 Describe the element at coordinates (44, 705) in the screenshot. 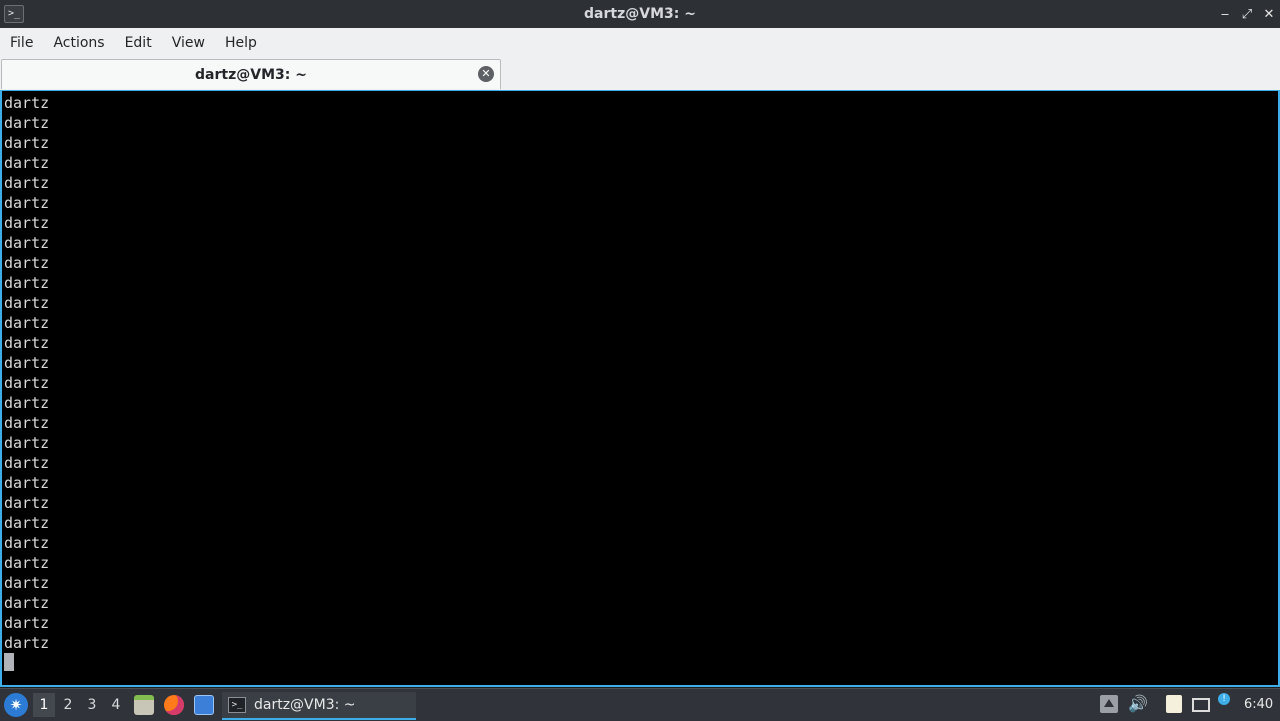

I see `desktop-1-button: 1` at that location.